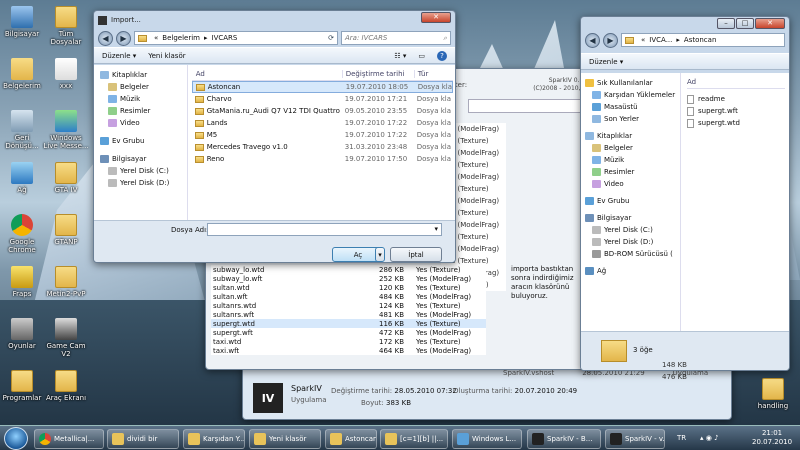  I want to click on column-date: Değiştirme tarihi, so click(377, 73).